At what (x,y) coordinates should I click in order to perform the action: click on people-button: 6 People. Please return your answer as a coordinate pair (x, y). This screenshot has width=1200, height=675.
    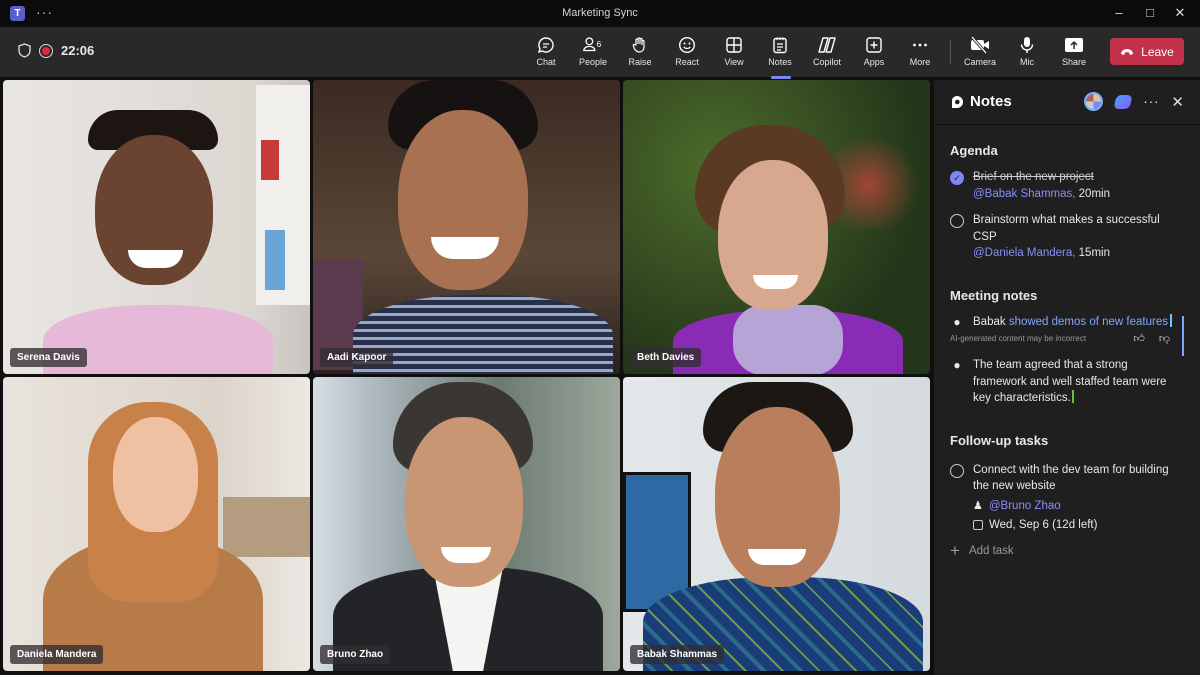
    Looking at the image, I should click on (593, 54).